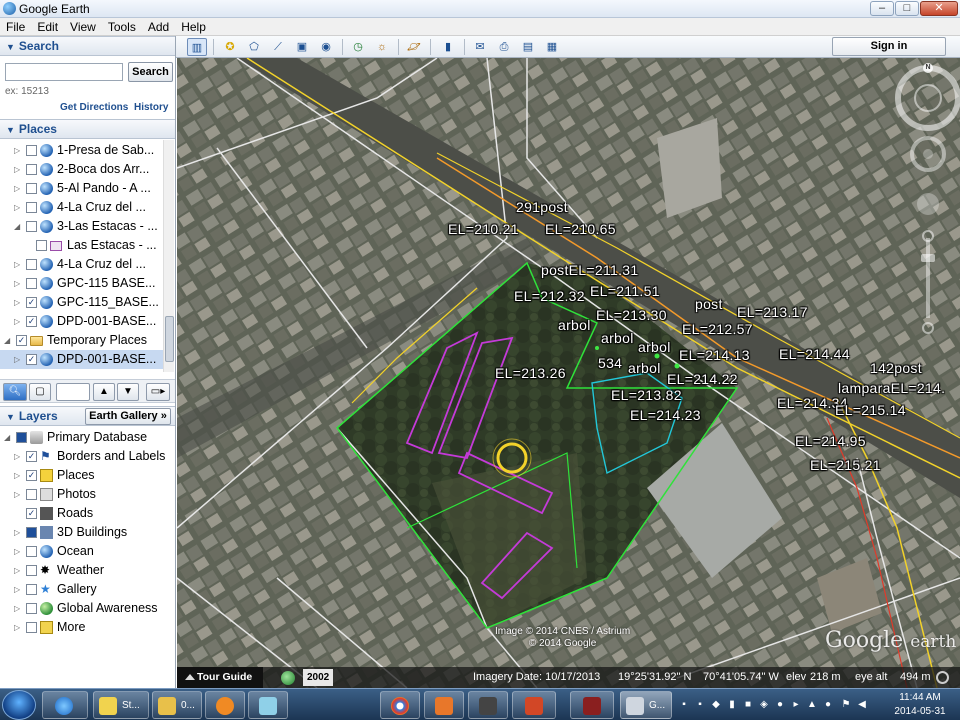 The height and width of the screenshot is (720, 960). I want to click on menu-tools: Tools, so click(122, 26).